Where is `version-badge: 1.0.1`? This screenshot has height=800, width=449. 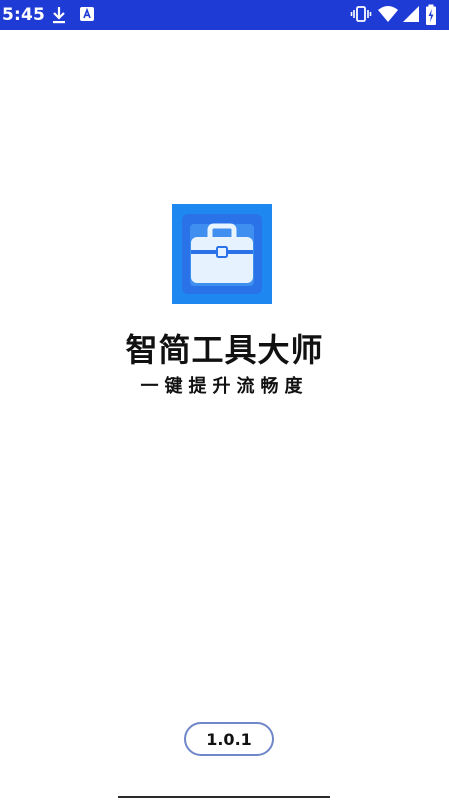 version-badge: 1.0.1 is located at coordinates (229, 739).